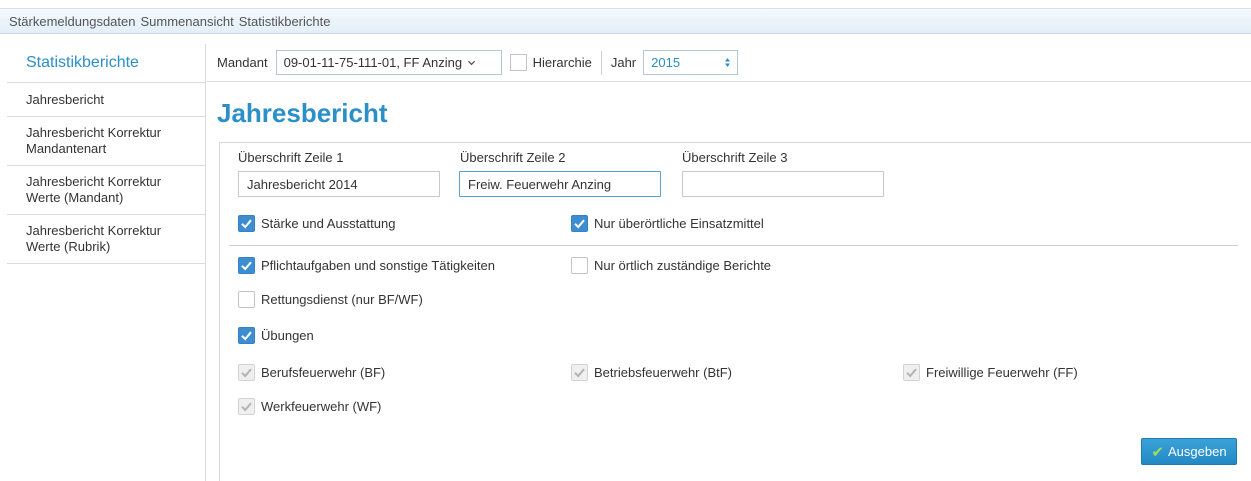 The height and width of the screenshot is (481, 1251). I want to click on nav-summenansicht: Summenansicht, so click(186, 21).